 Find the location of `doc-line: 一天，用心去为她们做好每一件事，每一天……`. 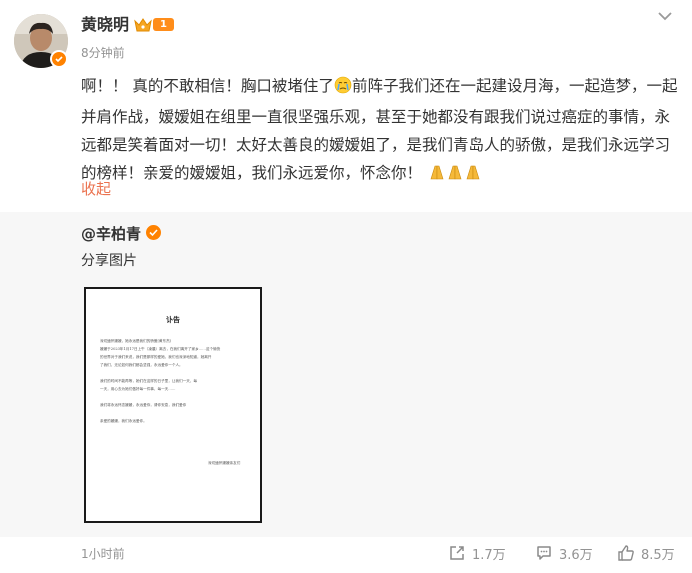

doc-line: 一天，用心去为她们做好每一件事，每一天…… is located at coordinates (138, 389).